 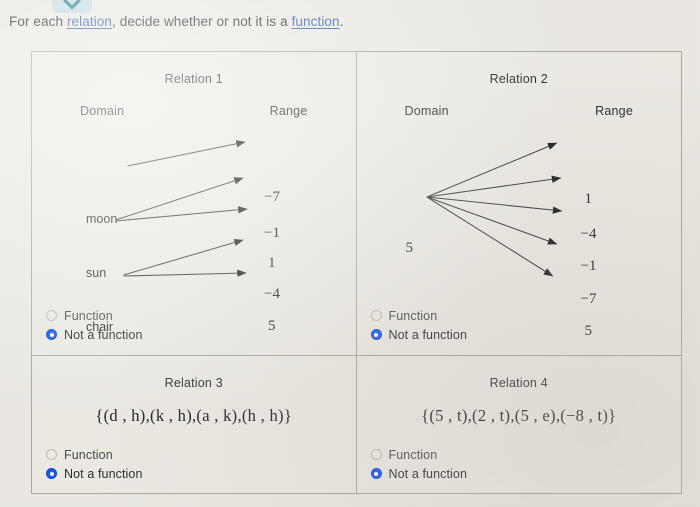 I want to click on relation-1-range-item-3: −4, so click(x=272, y=294).